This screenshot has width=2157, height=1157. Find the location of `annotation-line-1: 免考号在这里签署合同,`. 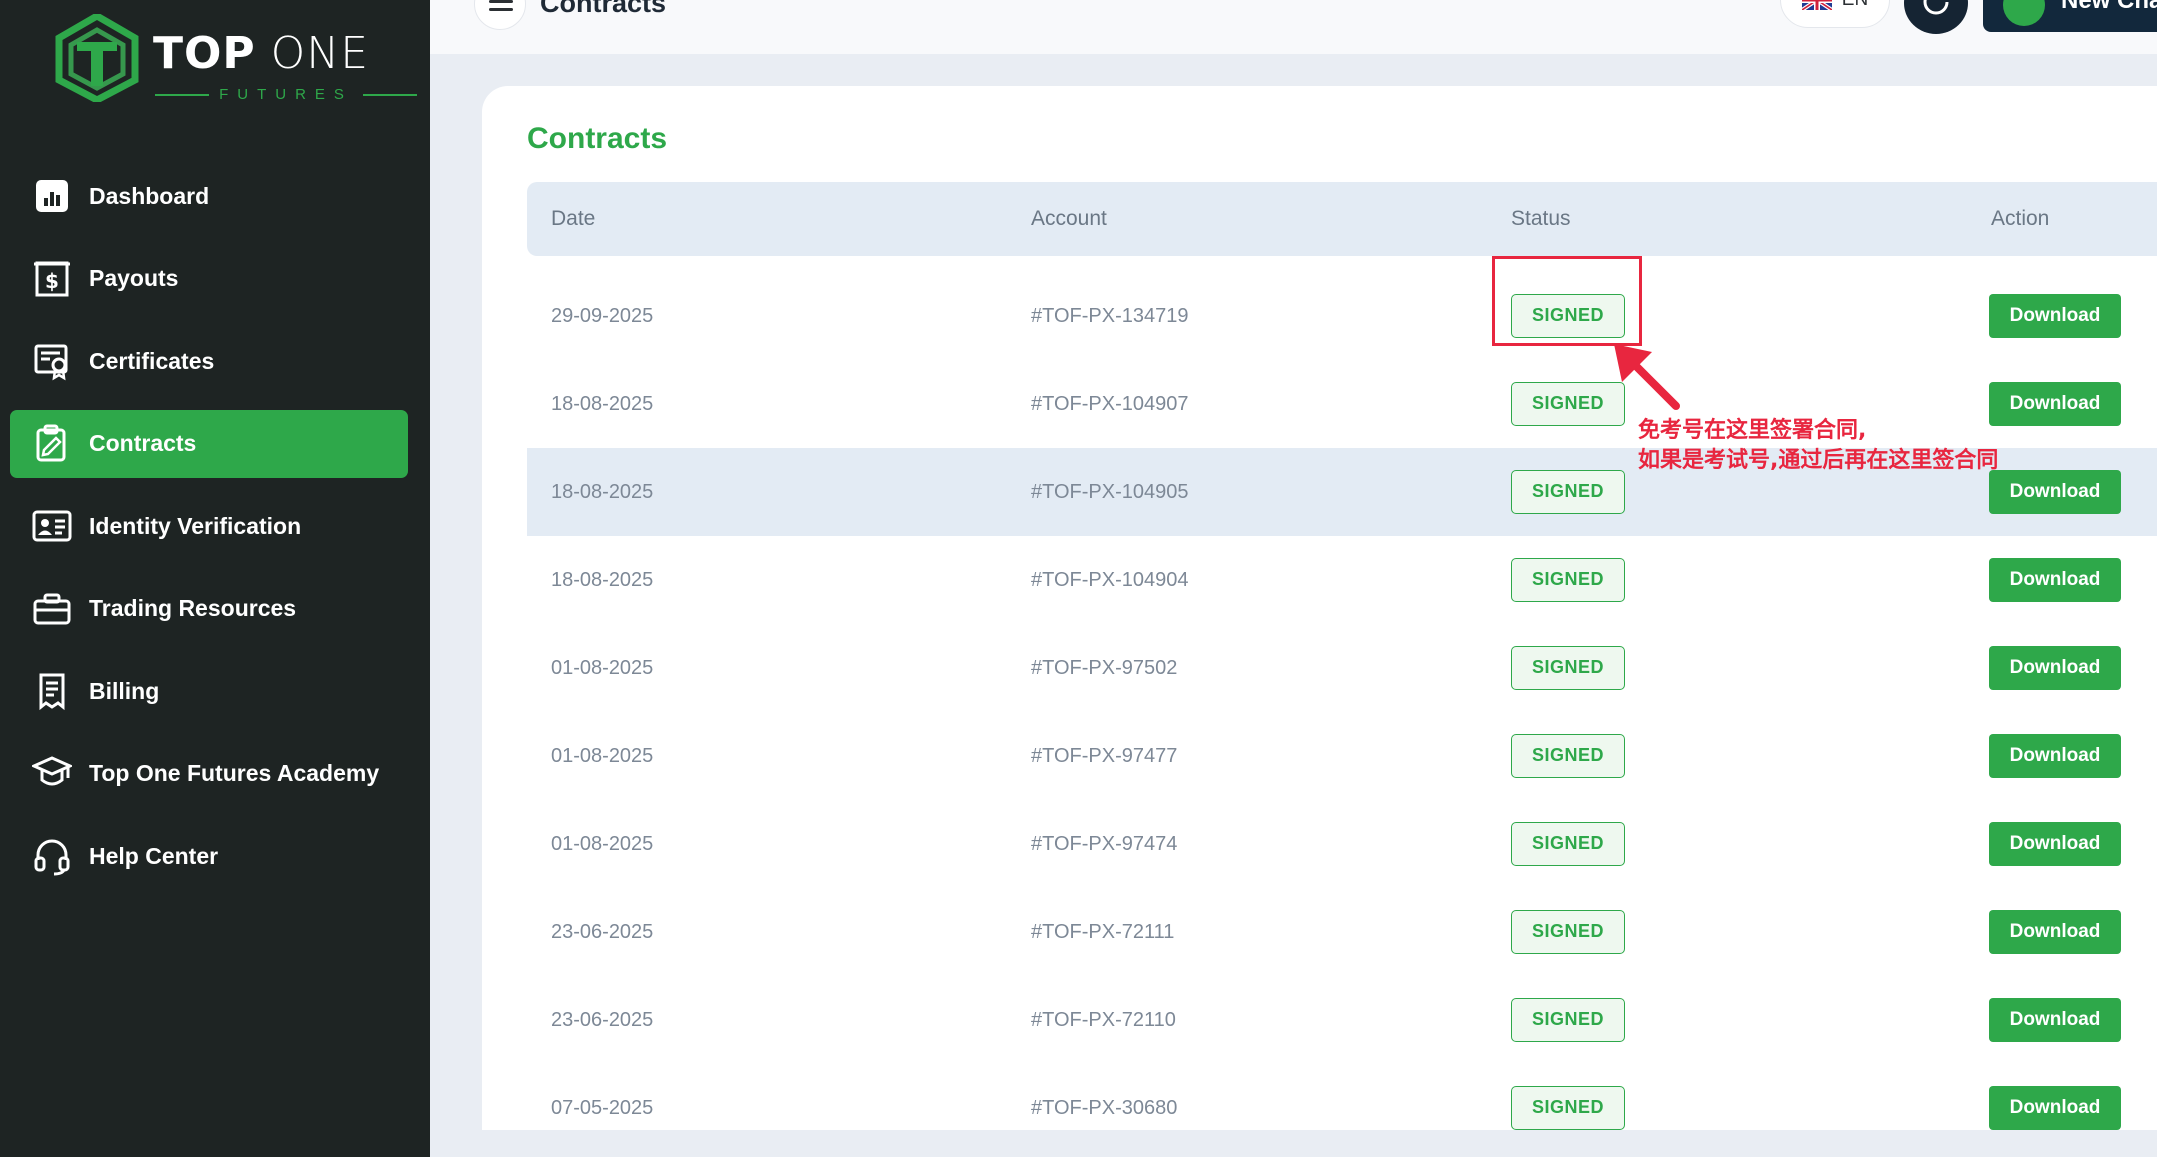

annotation-line-1: 免考号在这里签署合同, is located at coordinates (1752, 430).